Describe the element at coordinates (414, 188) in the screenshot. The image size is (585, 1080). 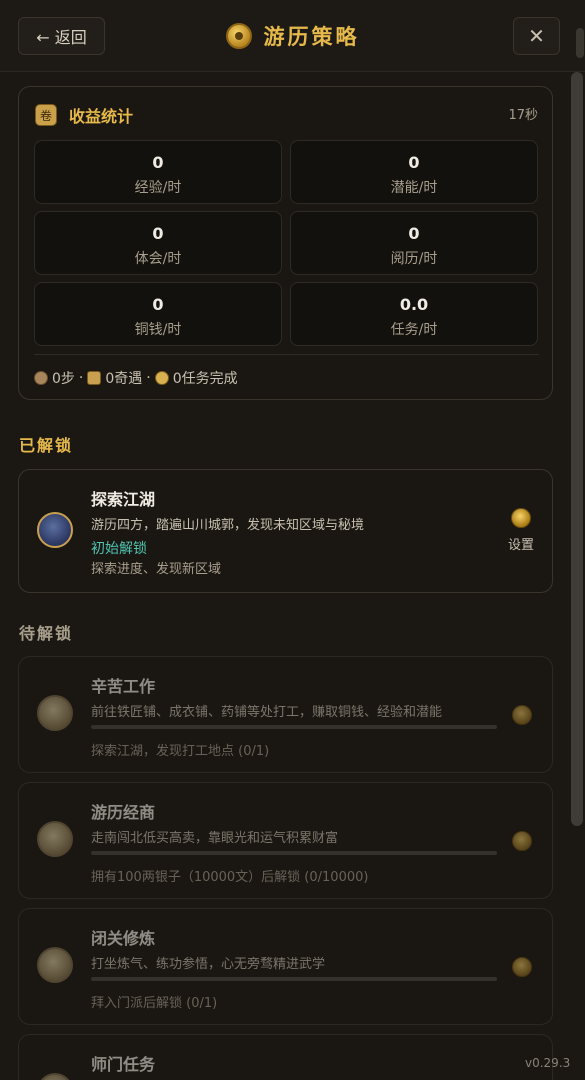
I see `stat-label: 潜能/时` at that location.